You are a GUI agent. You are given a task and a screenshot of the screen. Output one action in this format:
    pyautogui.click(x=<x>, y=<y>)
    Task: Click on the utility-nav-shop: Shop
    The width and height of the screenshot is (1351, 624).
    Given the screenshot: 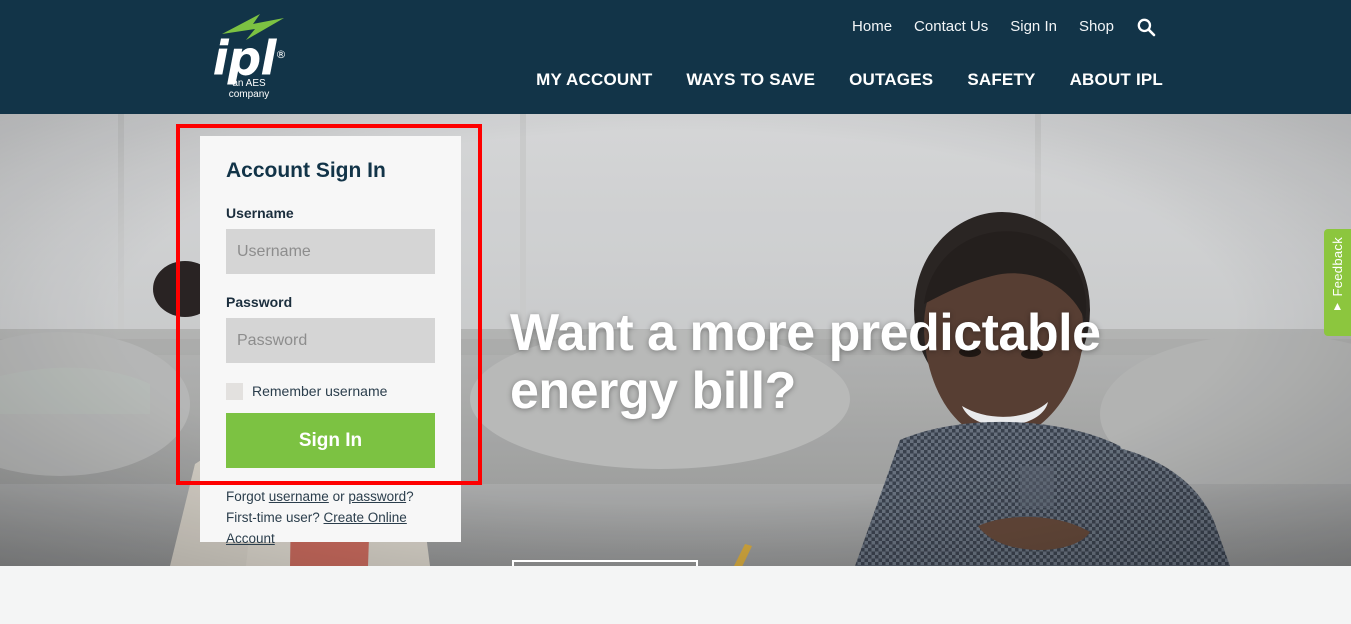 What is the action you would take?
    pyautogui.click(x=1096, y=27)
    